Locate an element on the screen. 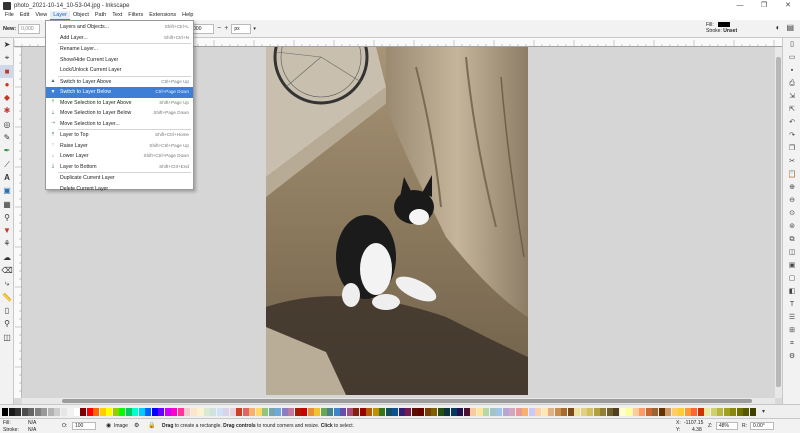 The height and width of the screenshot is (433, 800). layer-menu-item: Add Layer... Shift+Ctrl+N is located at coordinates (119, 38).